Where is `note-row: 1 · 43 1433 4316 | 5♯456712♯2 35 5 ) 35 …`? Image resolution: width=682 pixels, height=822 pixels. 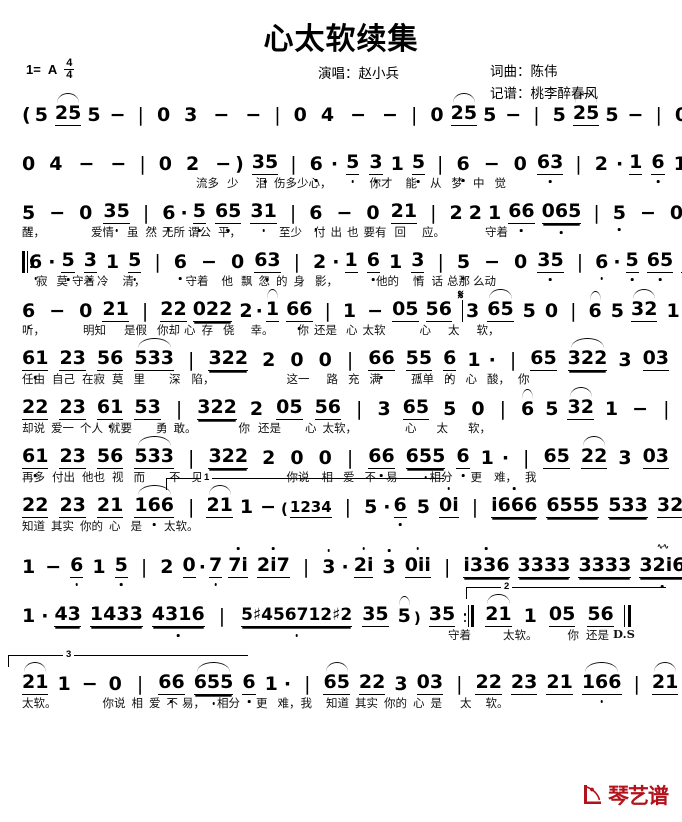
note-row: 1 · 43 1433 4316 | 5♯456712♯2 35 5 ) 35 … is located at coordinates (345, 610).